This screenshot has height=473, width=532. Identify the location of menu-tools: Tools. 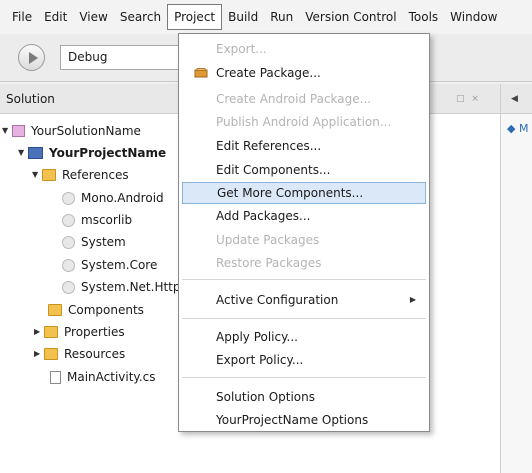
(424, 17).